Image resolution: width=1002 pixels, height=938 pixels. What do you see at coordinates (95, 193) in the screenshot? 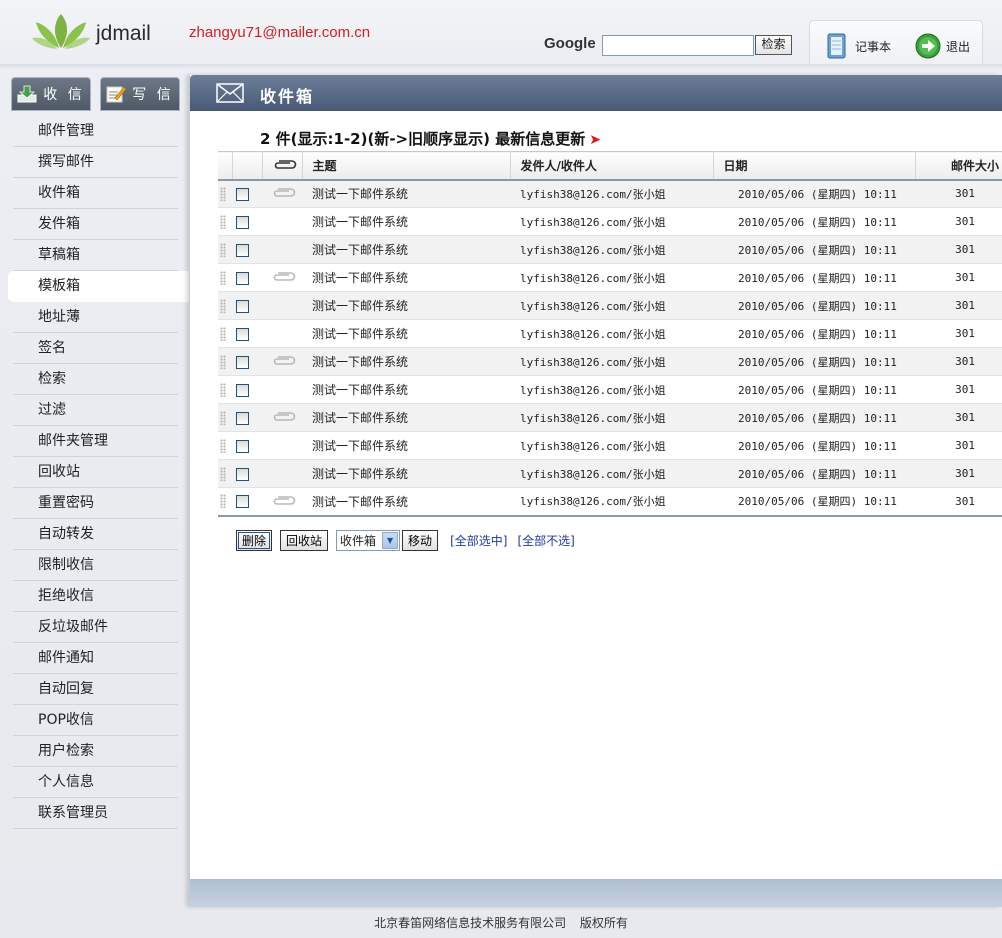
I see `sidebar-item: 收件箱` at bounding box center [95, 193].